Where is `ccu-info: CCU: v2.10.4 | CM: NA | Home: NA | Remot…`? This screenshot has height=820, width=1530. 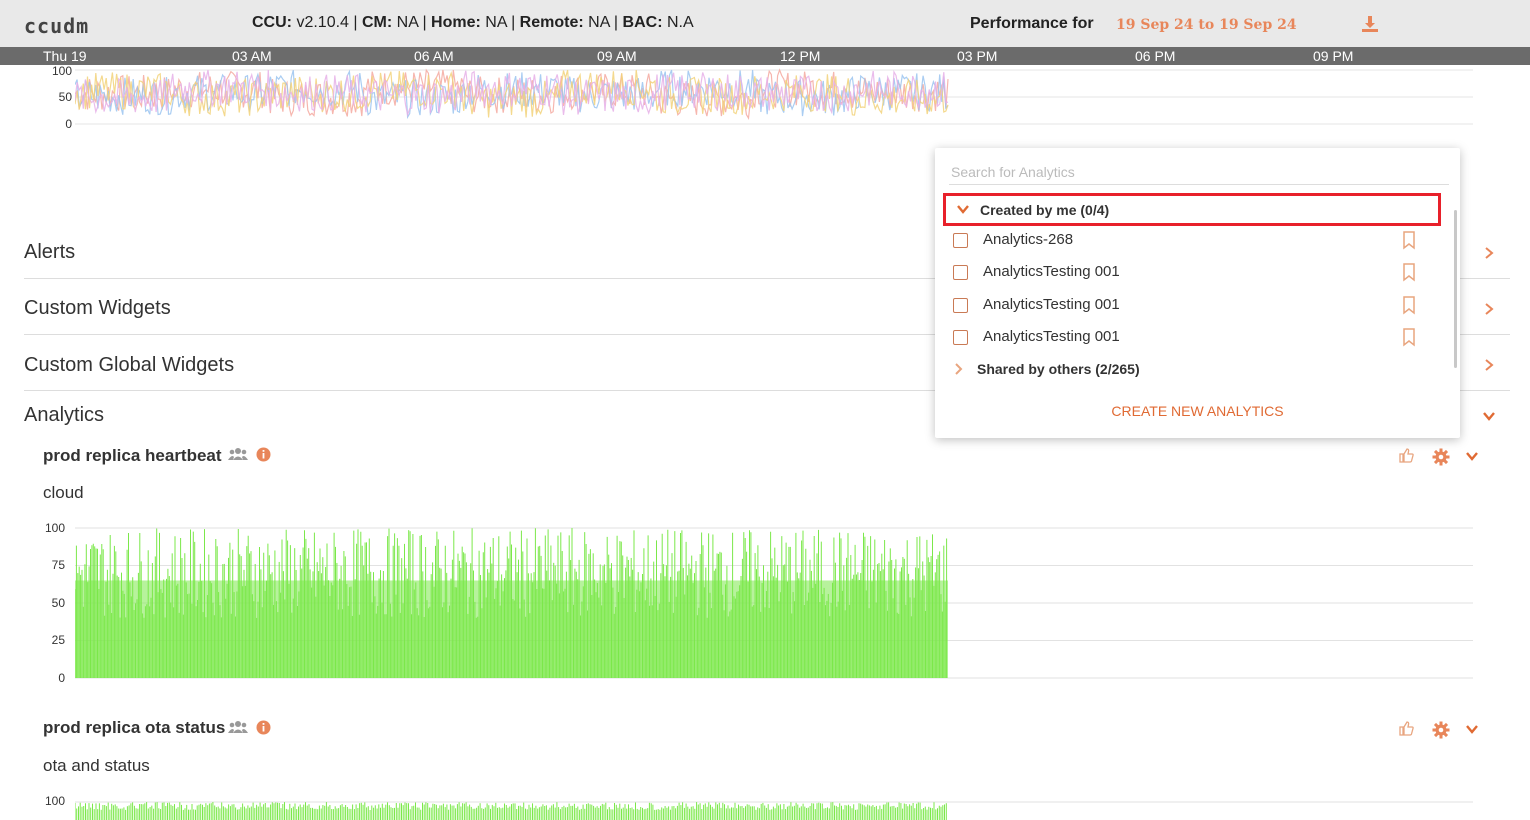 ccu-info: CCU: v2.10.4 | CM: NA | Home: NA | Remot… is located at coordinates (473, 23).